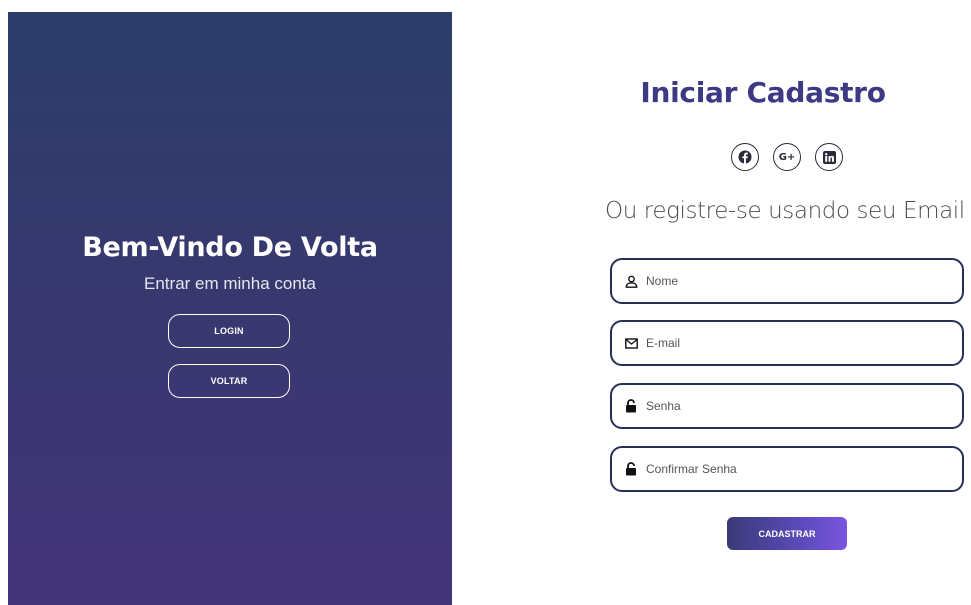 Image resolution: width=971 pixels, height=605 pixels. Describe the element at coordinates (787, 533) in the screenshot. I see `register-button: CADASTRAR` at that location.